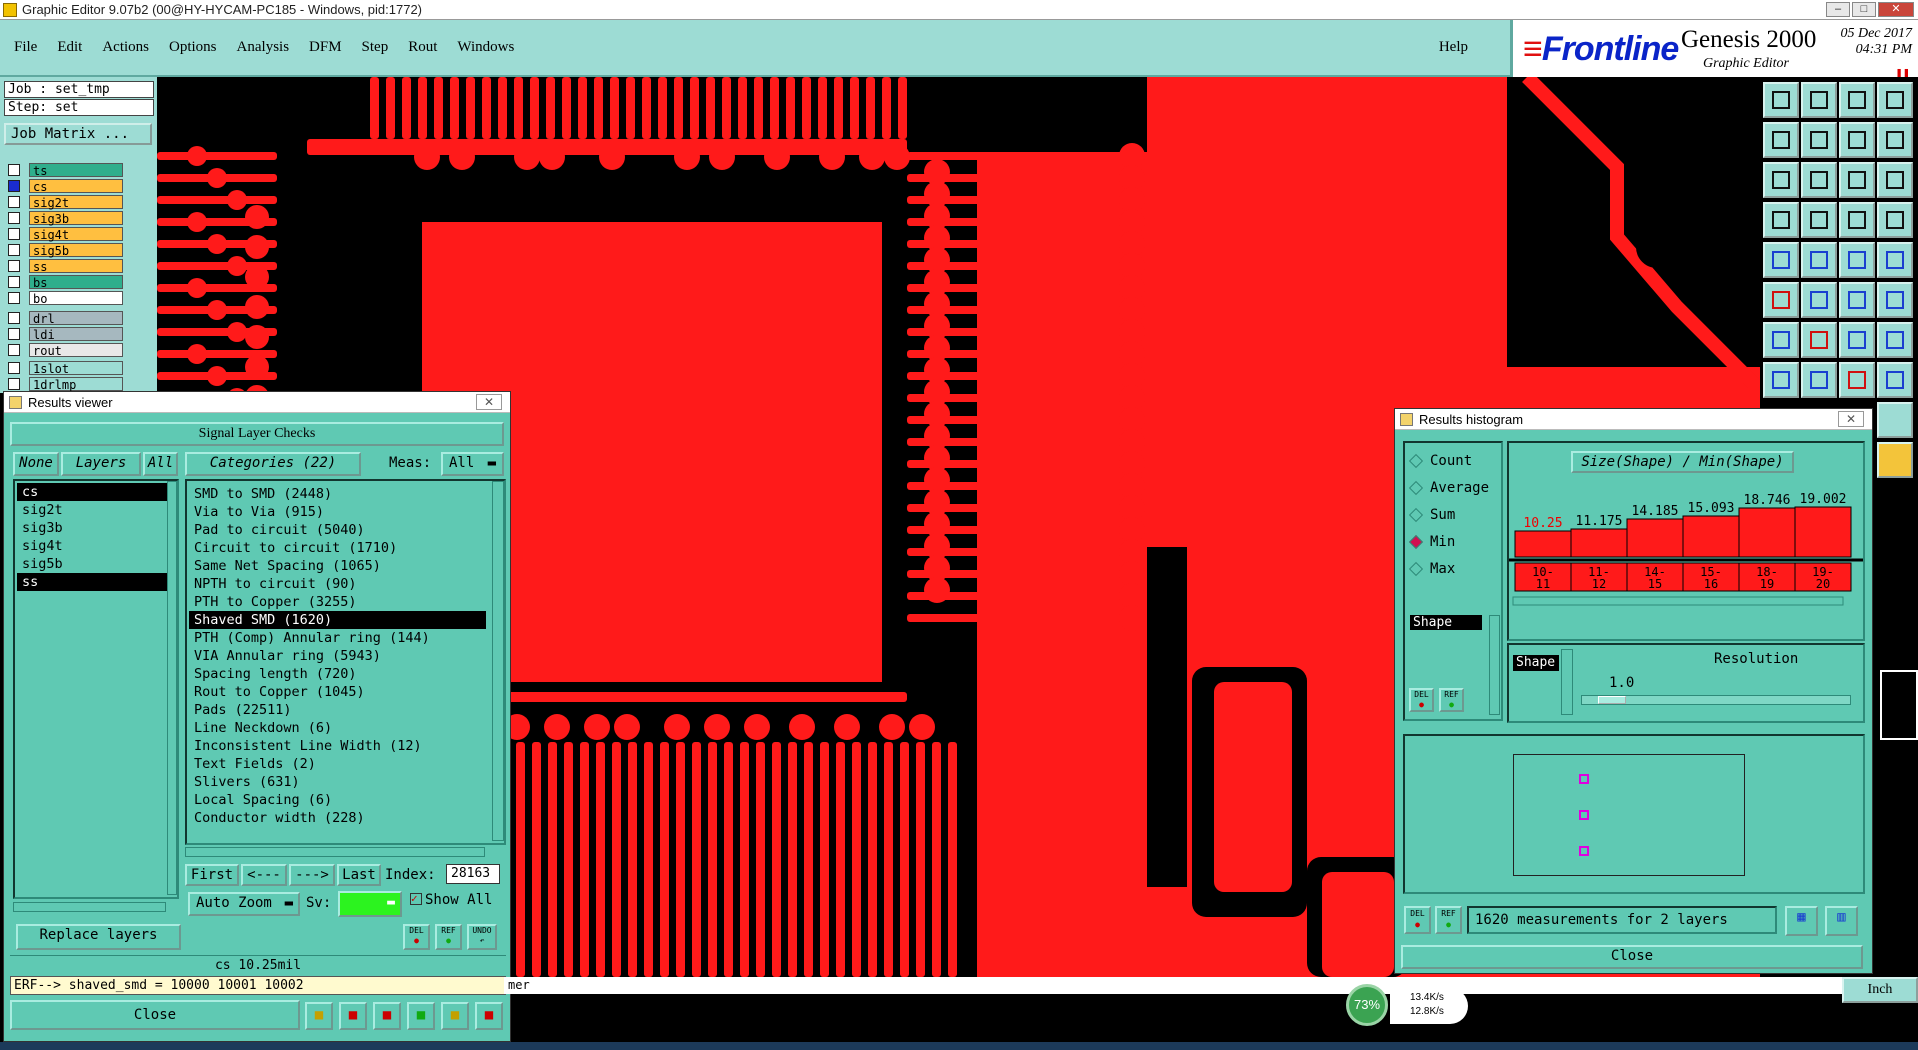 The height and width of the screenshot is (1050, 1918). Describe the element at coordinates (370, 904) in the screenshot. I see `sv-color-dropdown: ▬` at that location.